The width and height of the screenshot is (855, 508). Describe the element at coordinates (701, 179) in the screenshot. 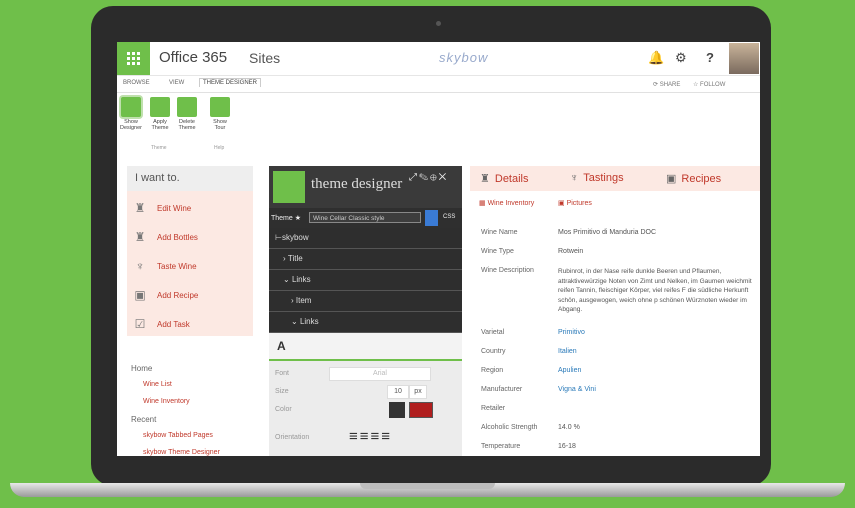

I see `tab-recipes-label: Recipes` at that location.